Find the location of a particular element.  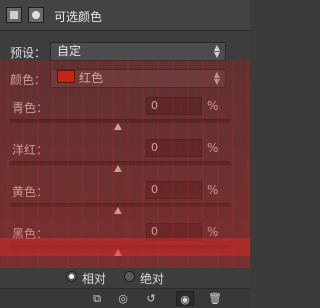

colors-value: 红色 is located at coordinates (91, 78).